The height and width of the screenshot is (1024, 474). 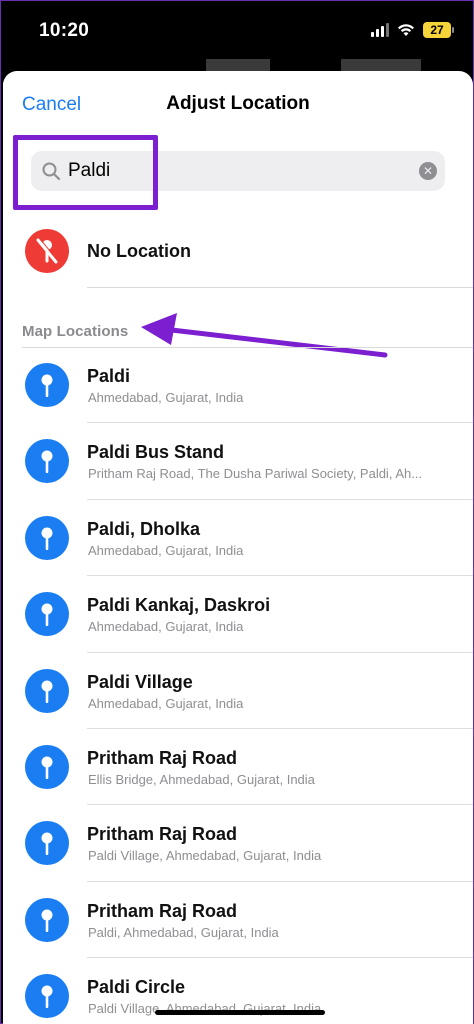 What do you see at coordinates (280, 287) in the screenshot?
I see `divider` at bounding box center [280, 287].